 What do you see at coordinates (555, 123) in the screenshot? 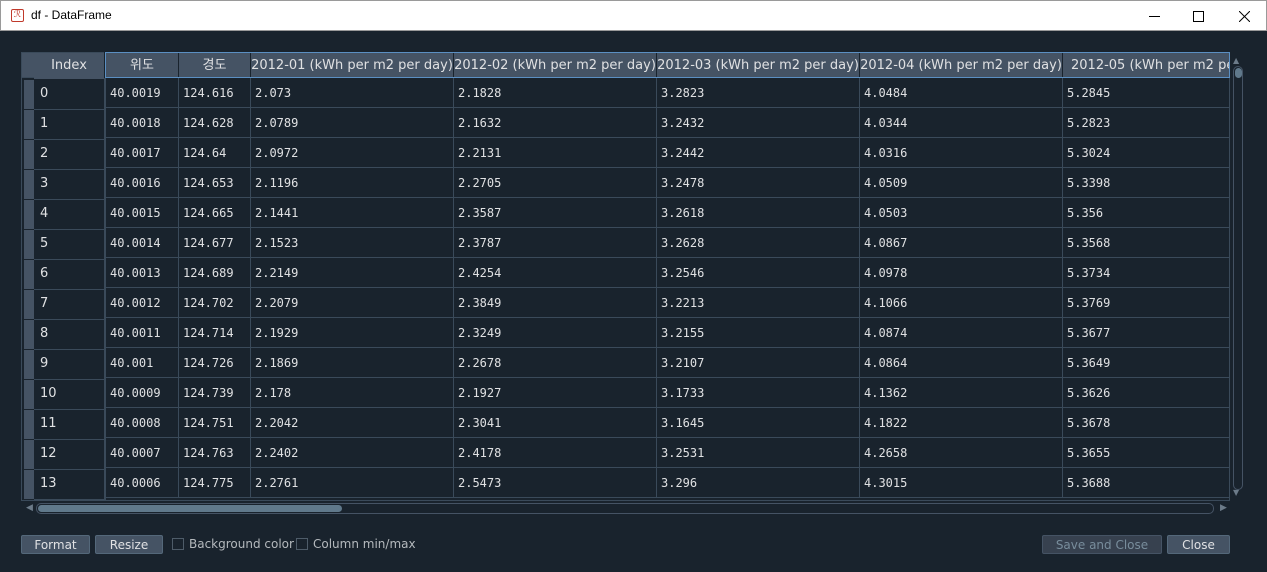
I see `table-cell: 2.1632` at bounding box center [555, 123].